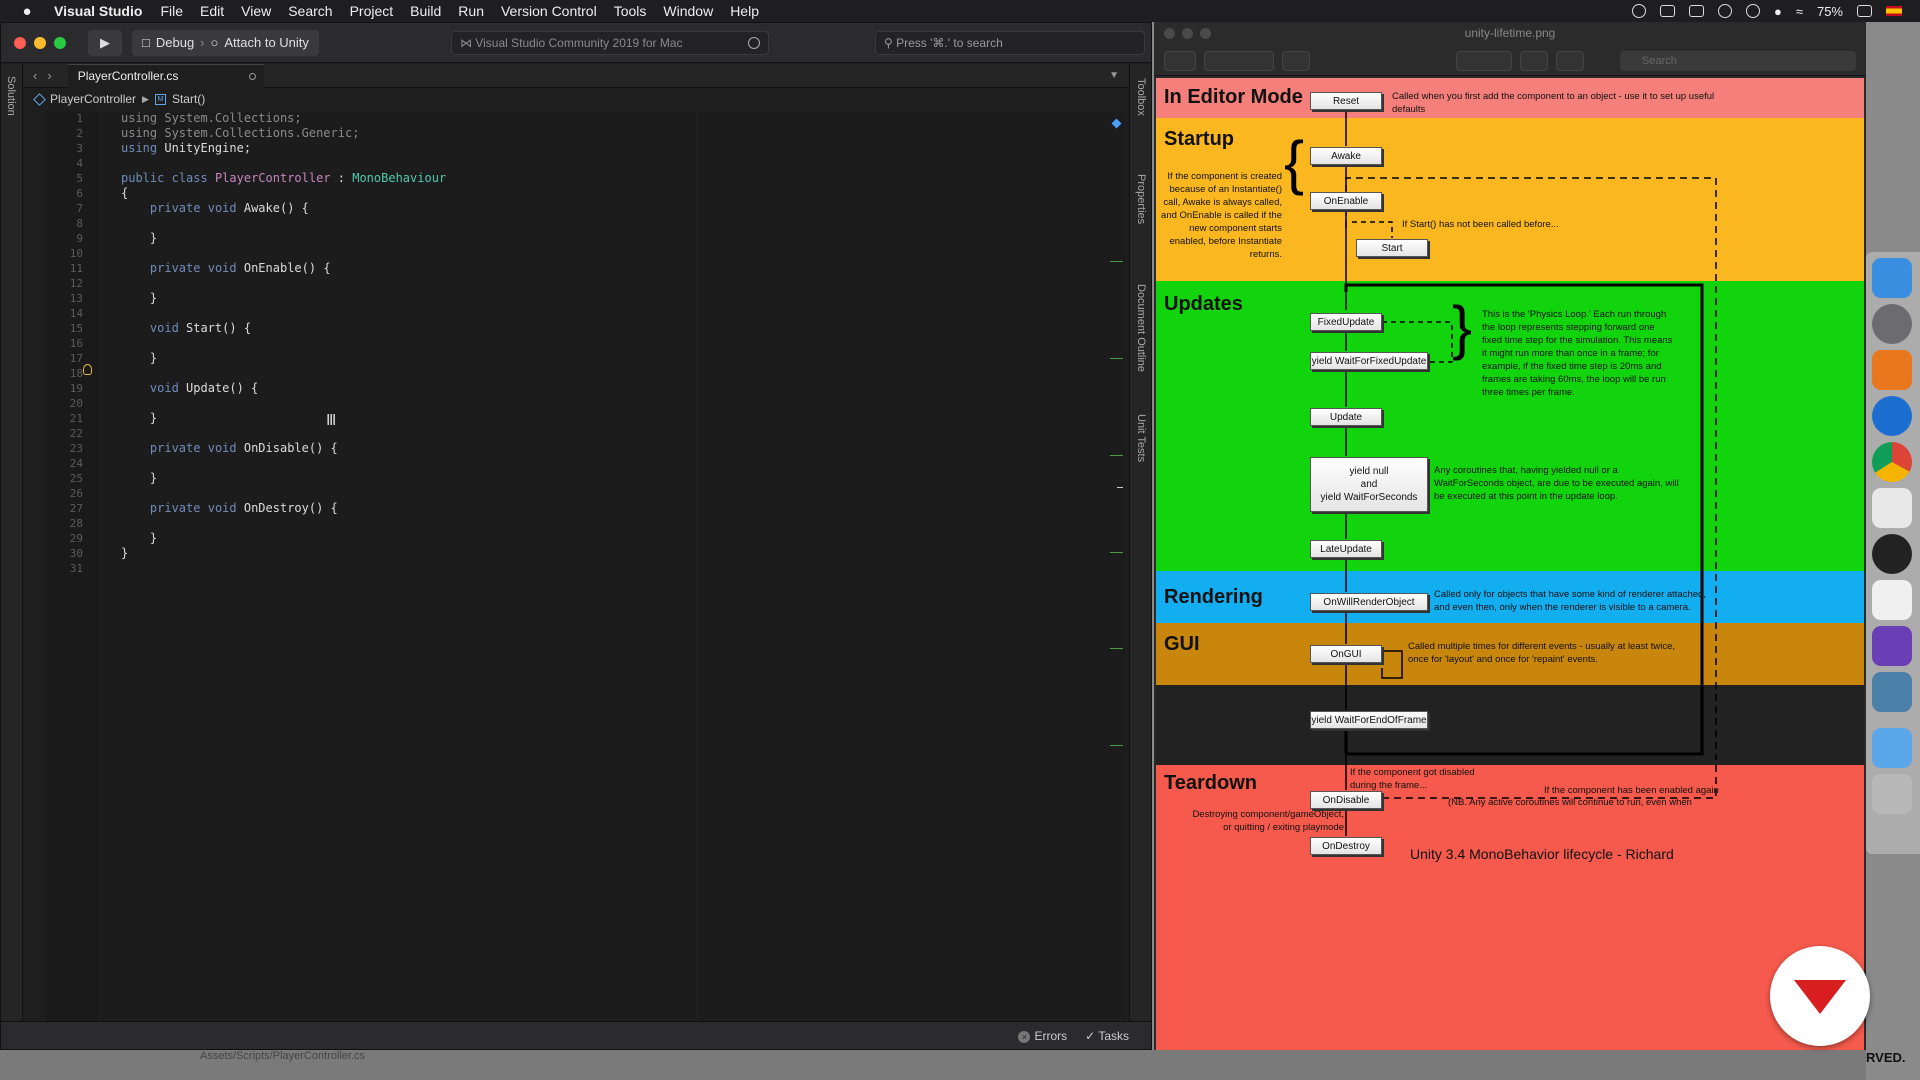 Image resolution: width=1920 pixels, height=1080 pixels. What do you see at coordinates (310, 11) in the screenshot?
I see `menu-search: Search` at bounding box center [310, 11].